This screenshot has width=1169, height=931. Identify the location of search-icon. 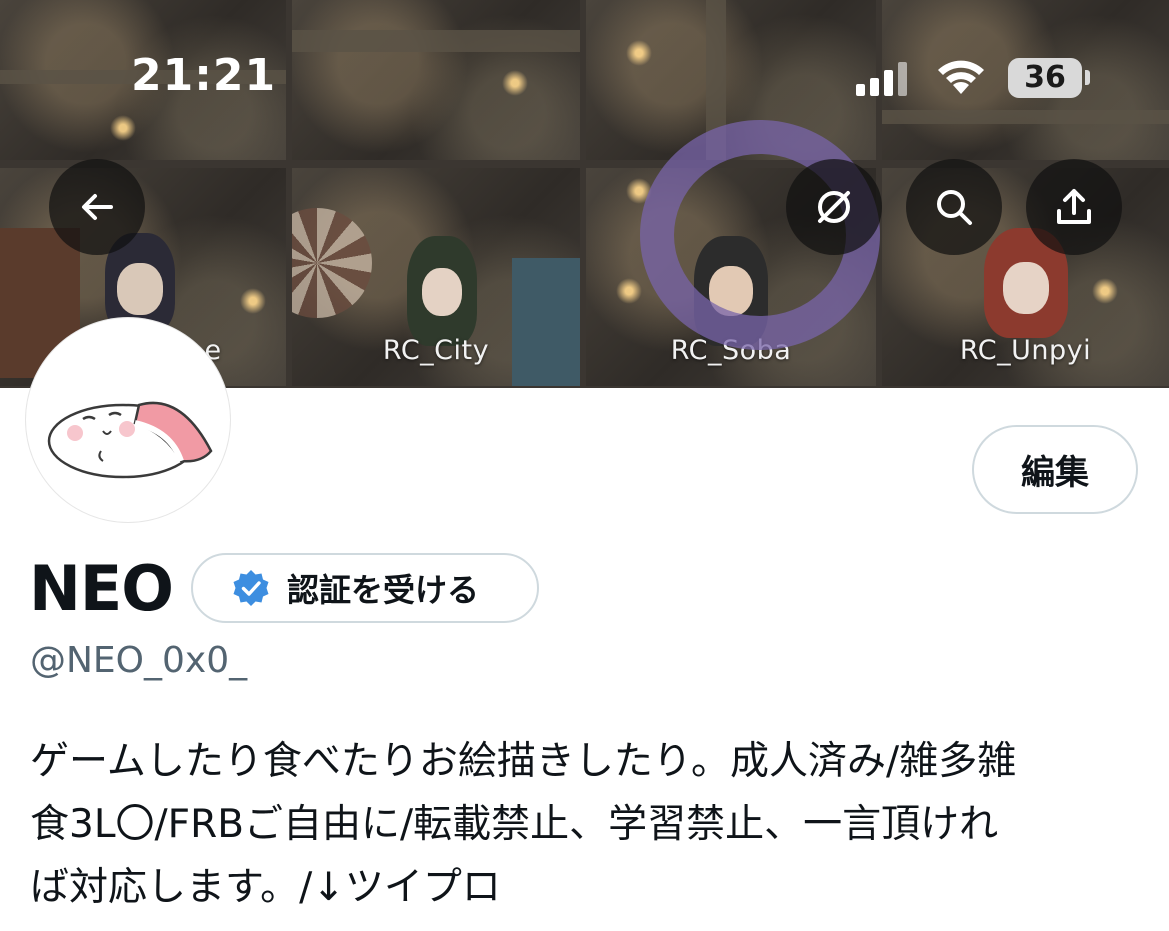
(954, 207).